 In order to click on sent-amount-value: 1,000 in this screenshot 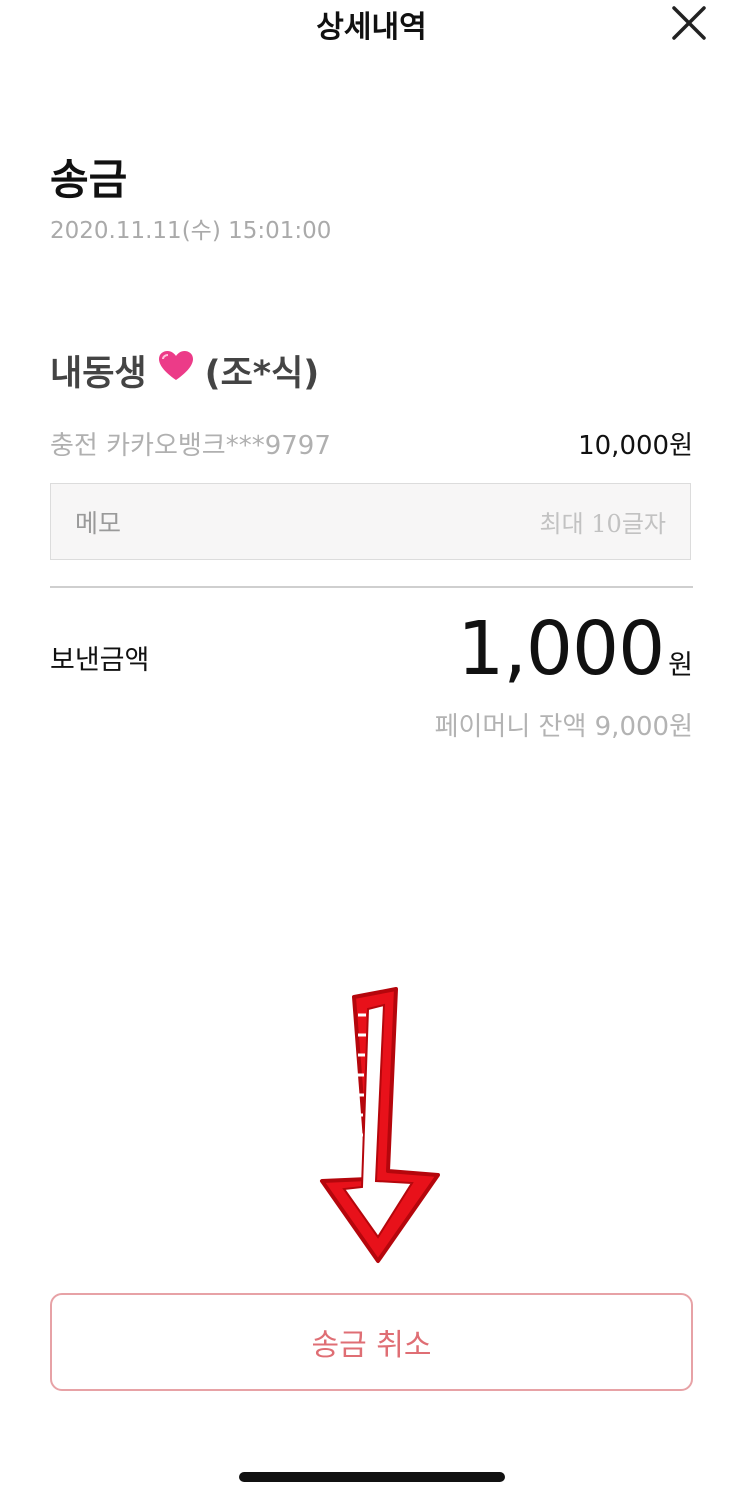, I will do `click(561, 649)`.